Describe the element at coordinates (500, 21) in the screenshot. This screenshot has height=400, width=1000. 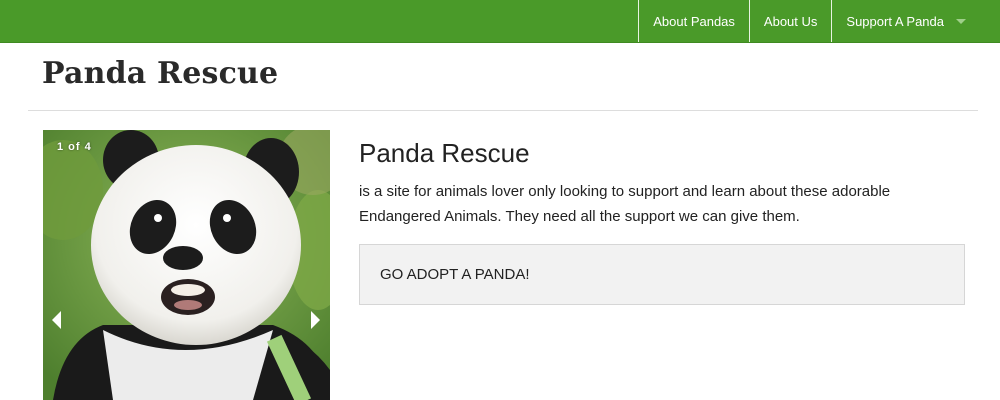
I see `top-navigation-bar: About Pandas About Us Support A Panda` at that location.